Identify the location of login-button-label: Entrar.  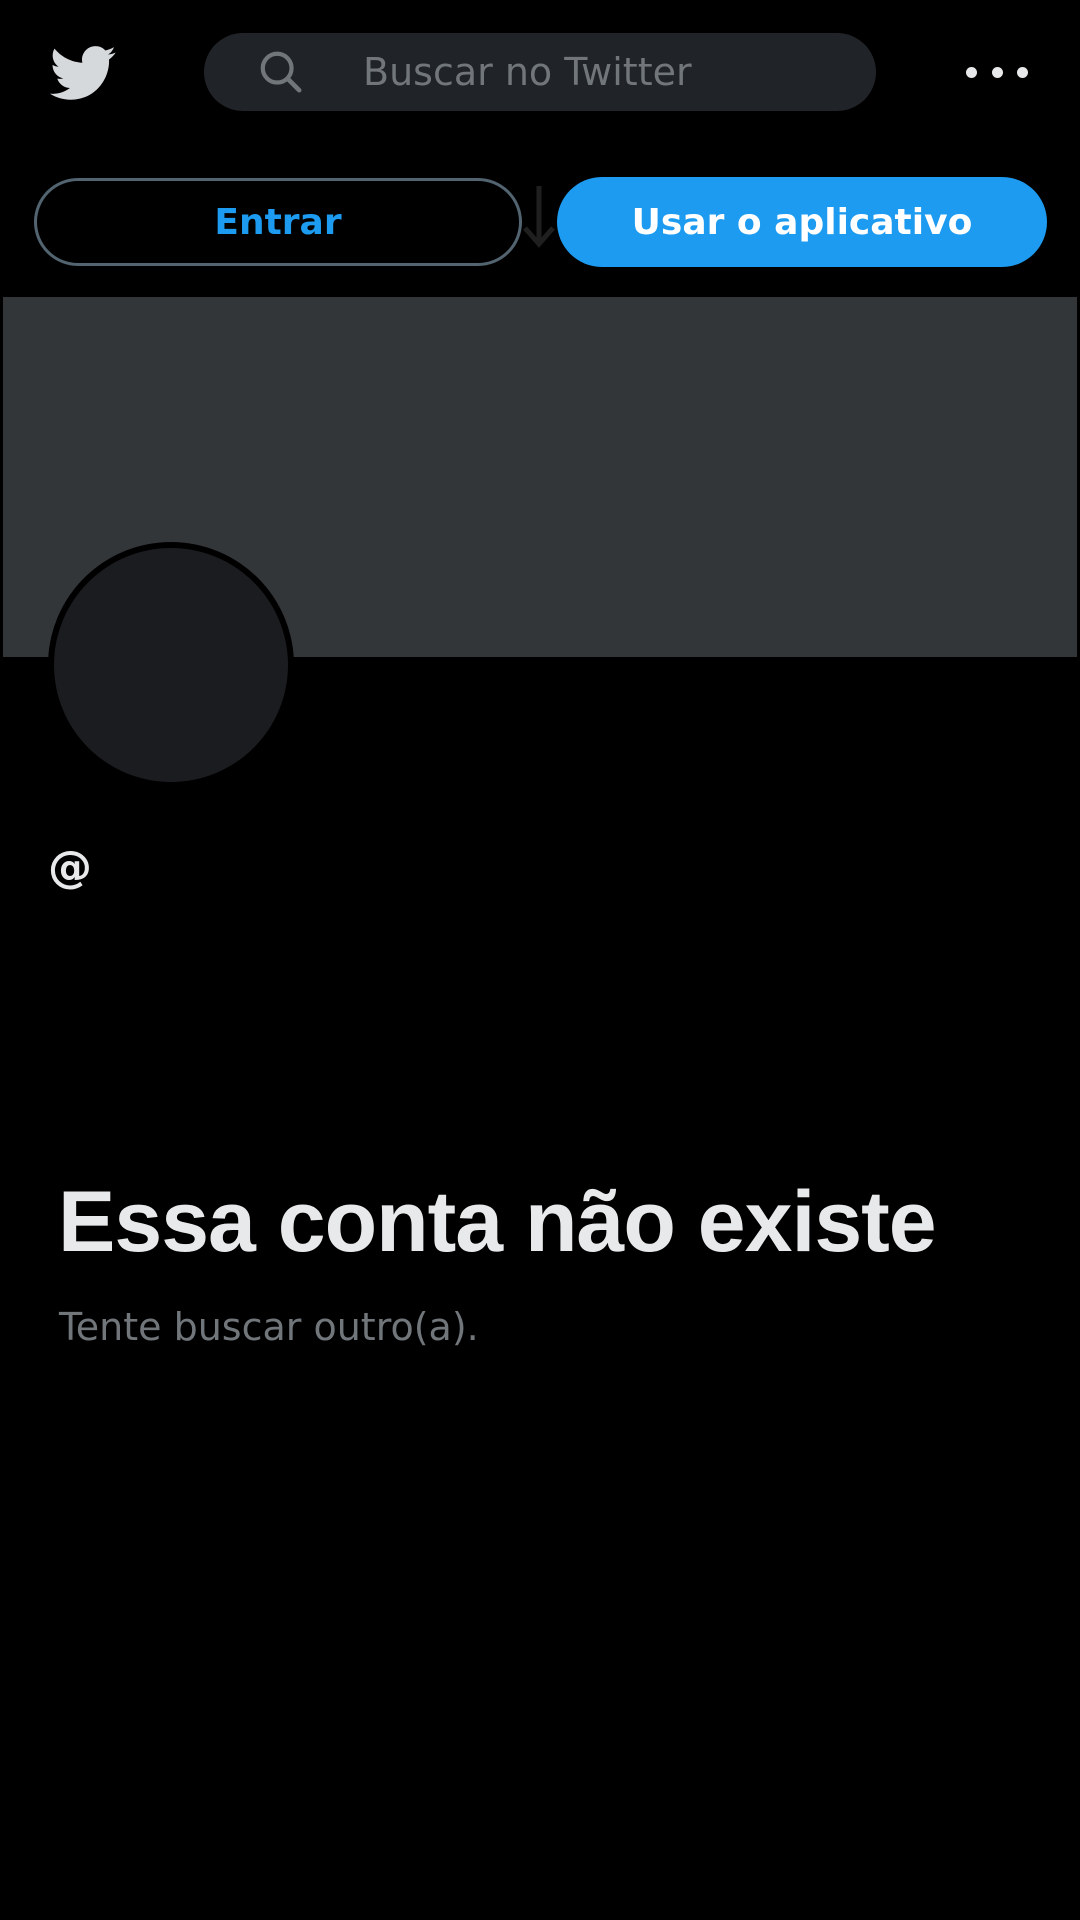
(278, 222).